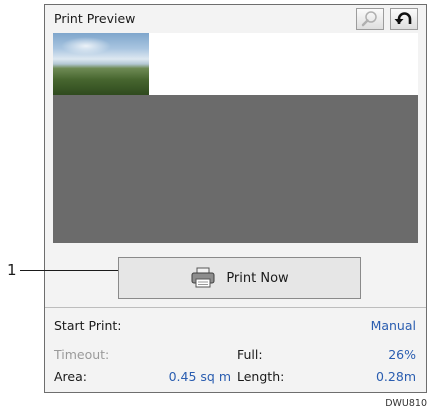 This screenshot has height=413, width=433. Describe the element at coordinates (235, 64) in the screenshot. I see `print-sheet` at that location.